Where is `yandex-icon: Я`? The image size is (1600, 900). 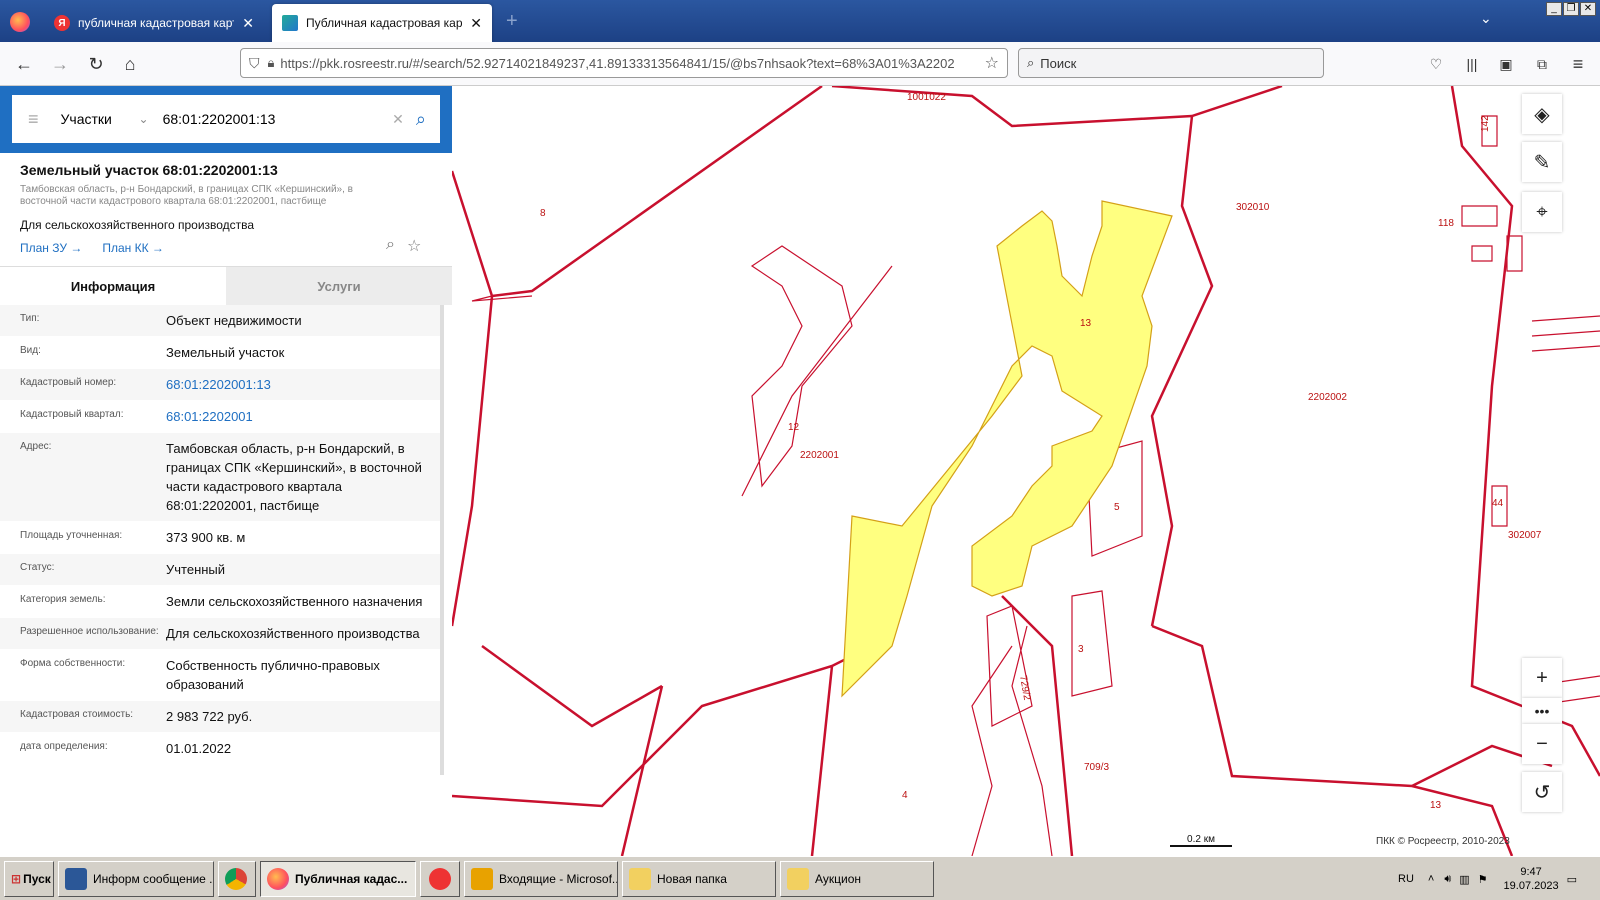
yandex-icon: Я is located at coordinates (62, 23).